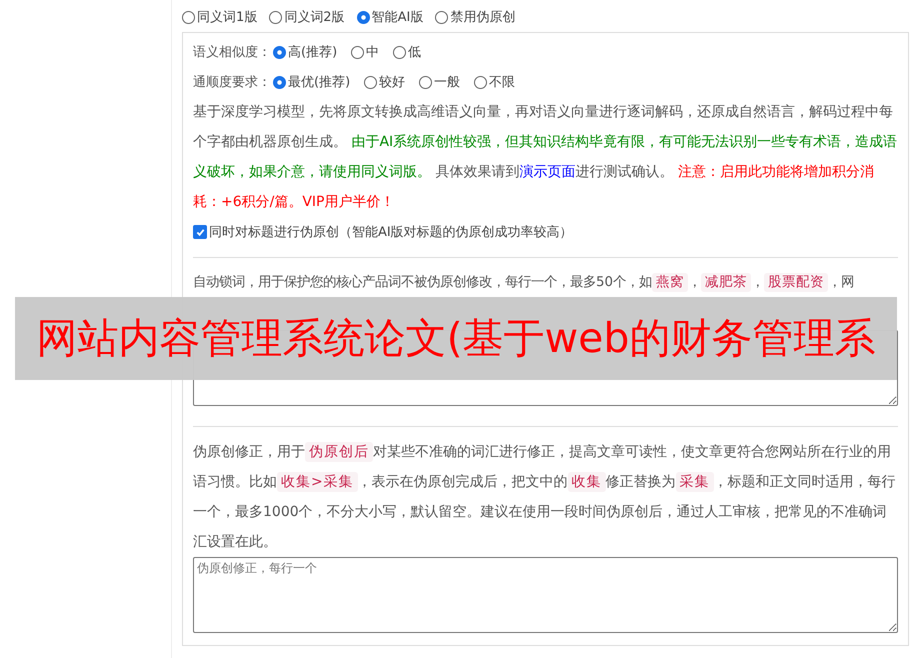  I want to click on radio-option: 较好, so click(385, 82).